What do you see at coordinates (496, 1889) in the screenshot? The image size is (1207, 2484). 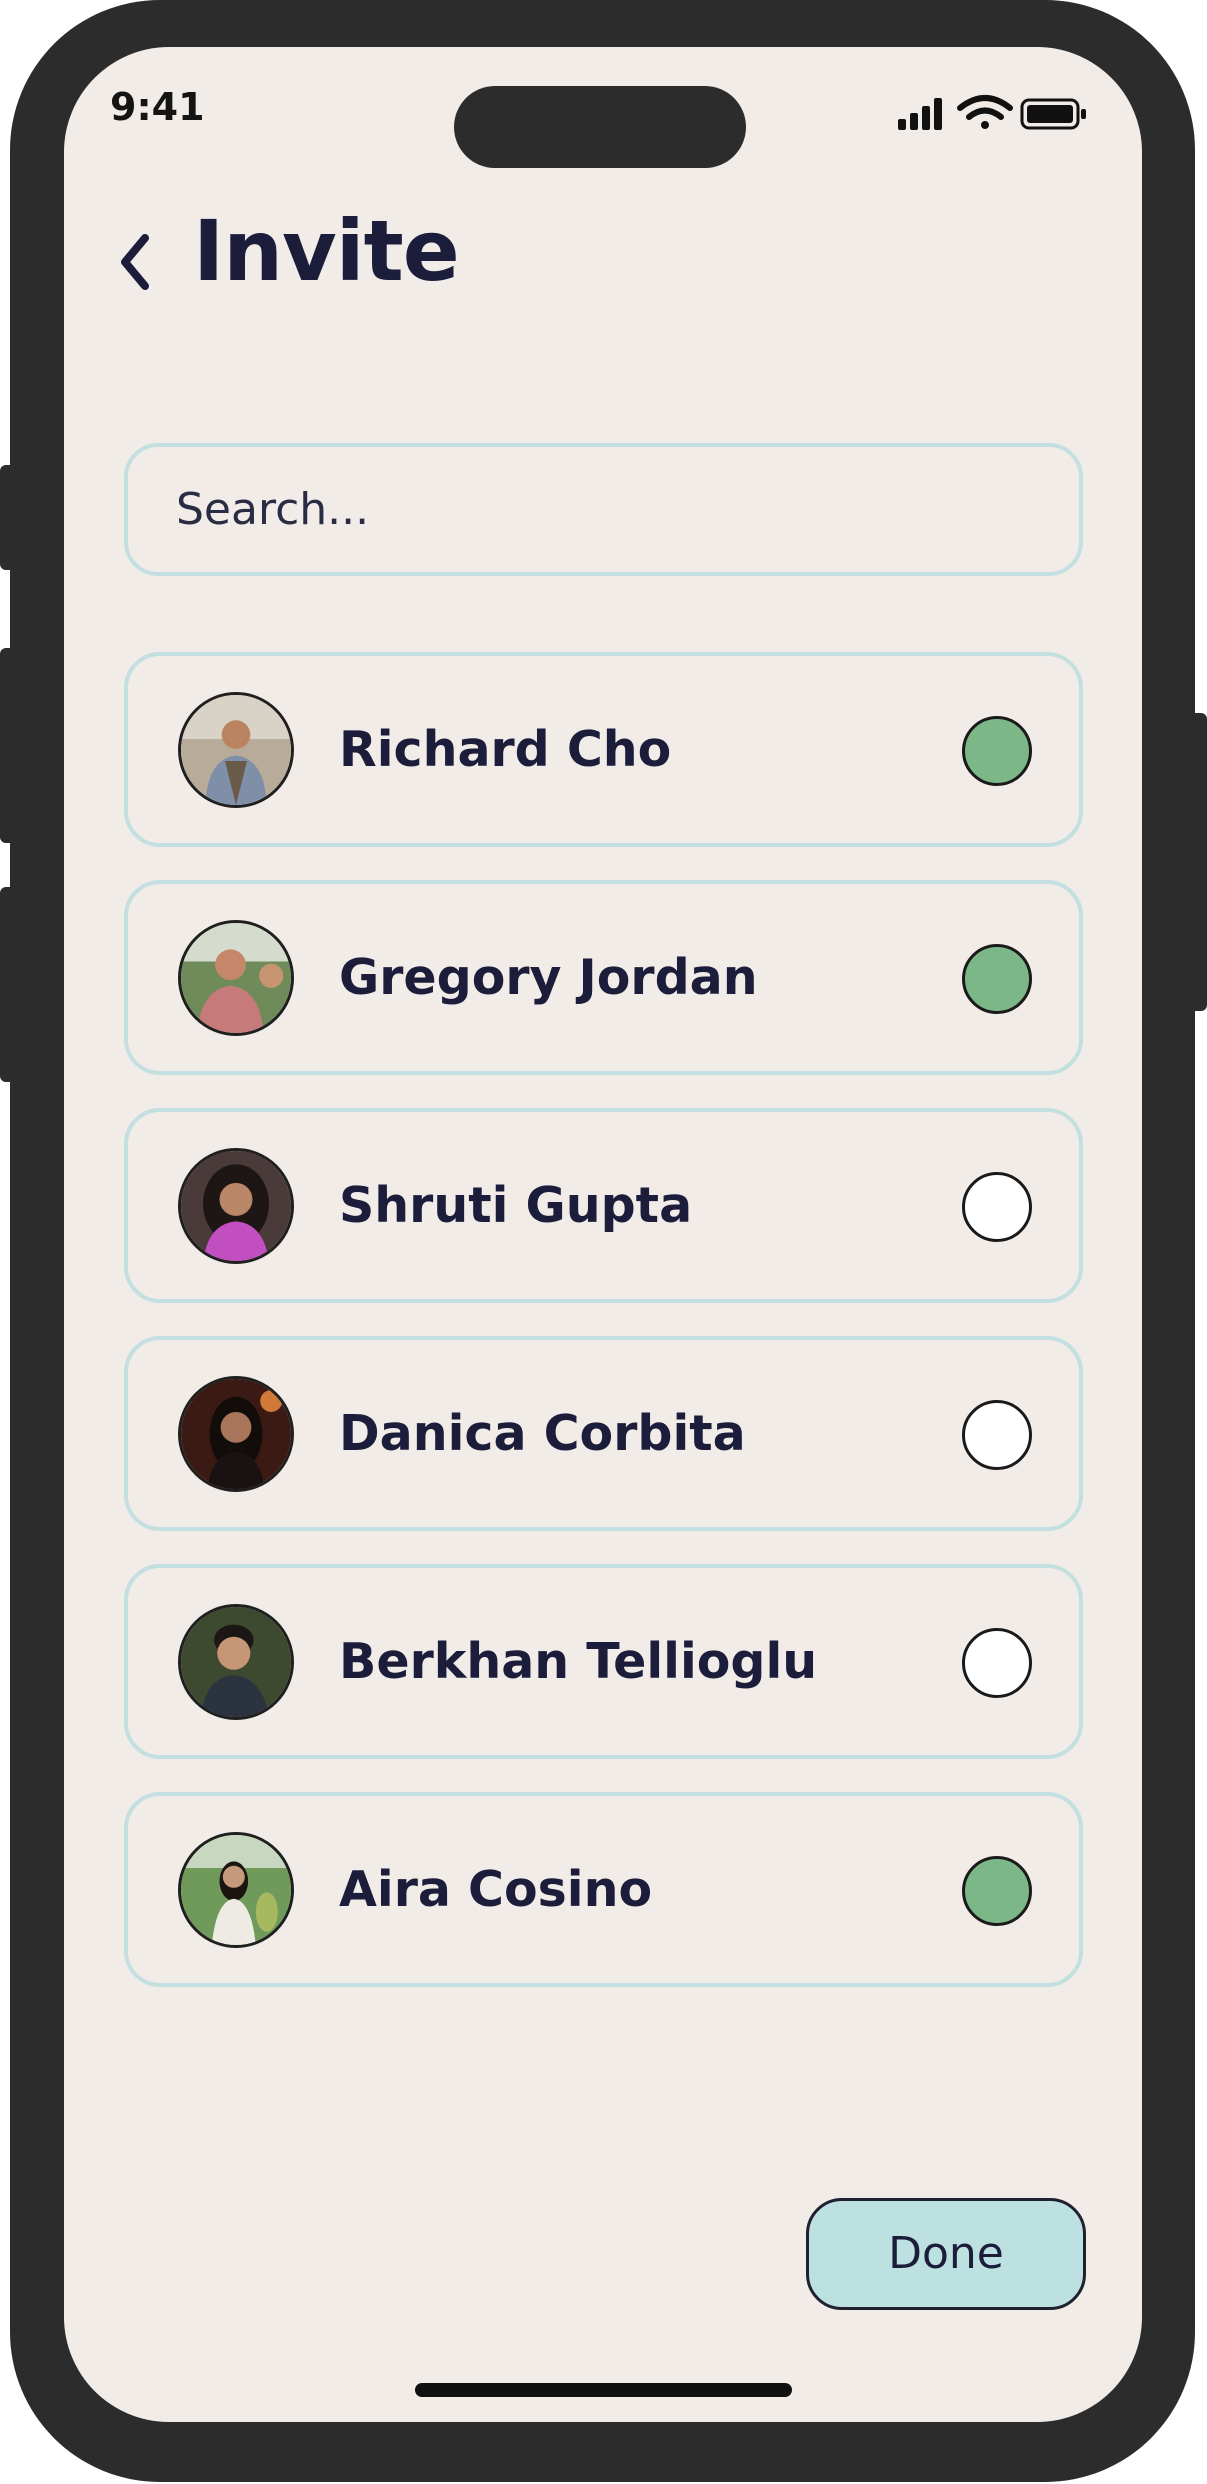 I see `contact-name: Aira Cosino` at bounding box center [496, 1889].